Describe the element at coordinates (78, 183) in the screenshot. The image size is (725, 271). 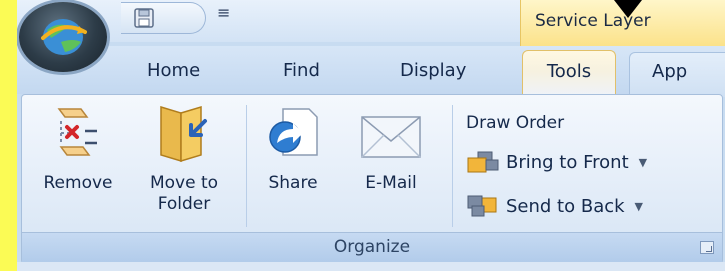
I see `remove-label: Remove` at that location.